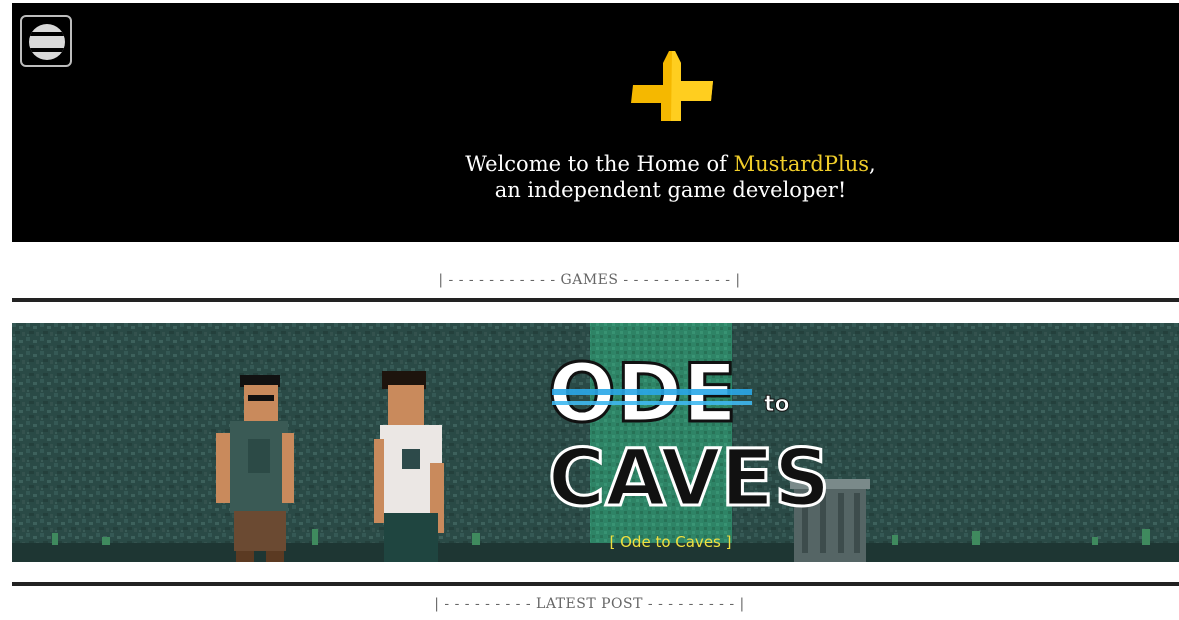  Describe the element at coordinates (599, 164) in the screenshot. I see `welcome-prefix: Welcome to the Home of` at that location.